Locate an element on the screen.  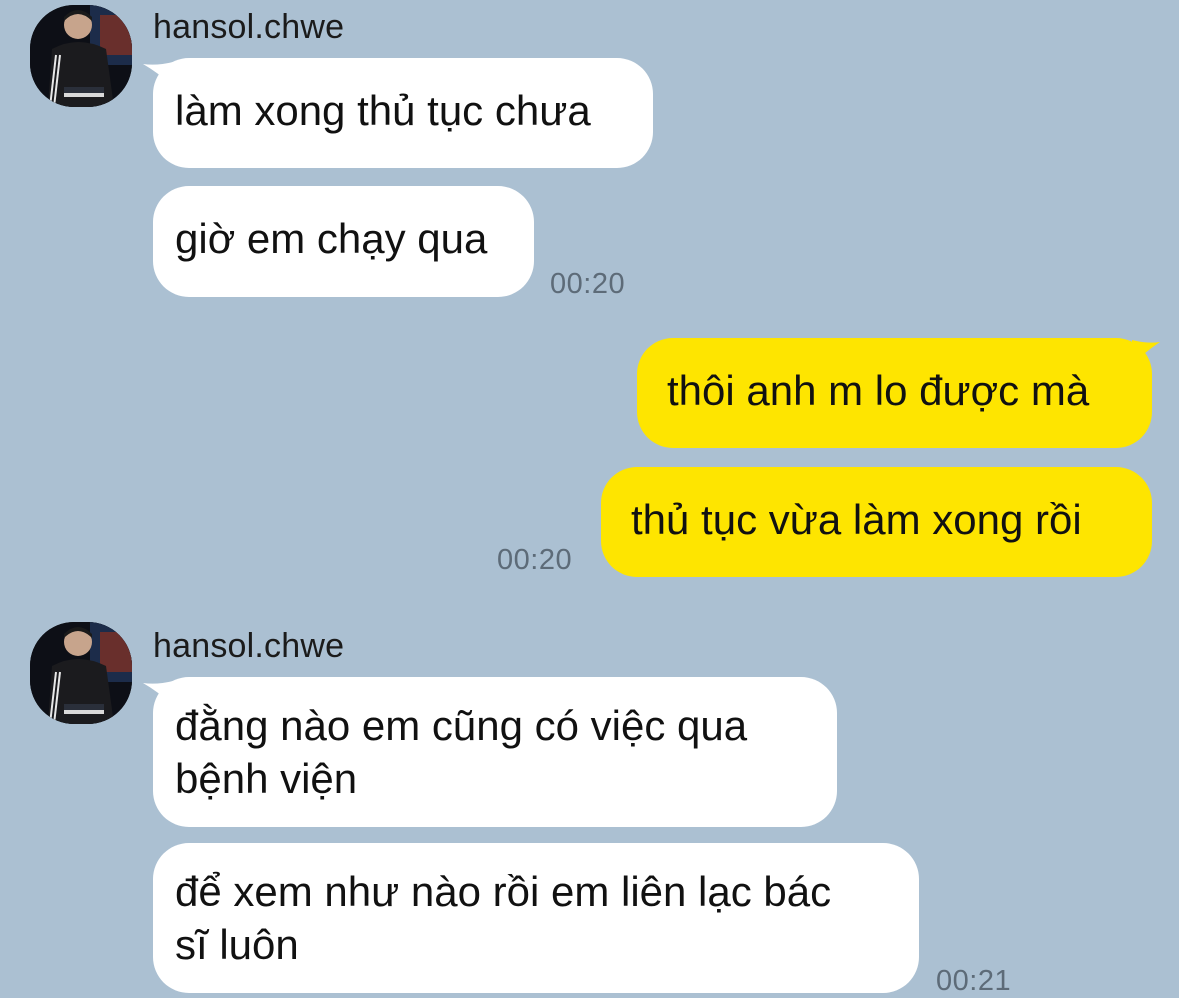
message-timestamp: 00:21 is located at coordinates (974, 981).